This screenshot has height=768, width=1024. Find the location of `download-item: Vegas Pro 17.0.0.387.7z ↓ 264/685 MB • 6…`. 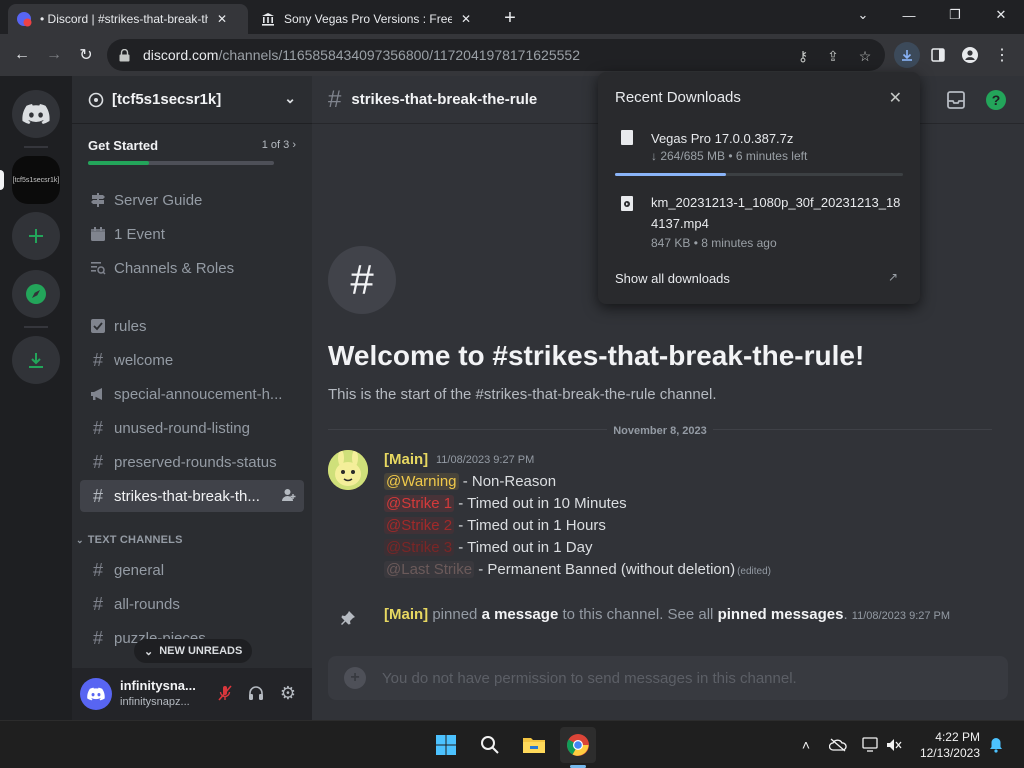

download-item: Vegas Pro 17.0.0.387.7z ↓ 264/685 MB • 6… is located at coordinates (760, 148).